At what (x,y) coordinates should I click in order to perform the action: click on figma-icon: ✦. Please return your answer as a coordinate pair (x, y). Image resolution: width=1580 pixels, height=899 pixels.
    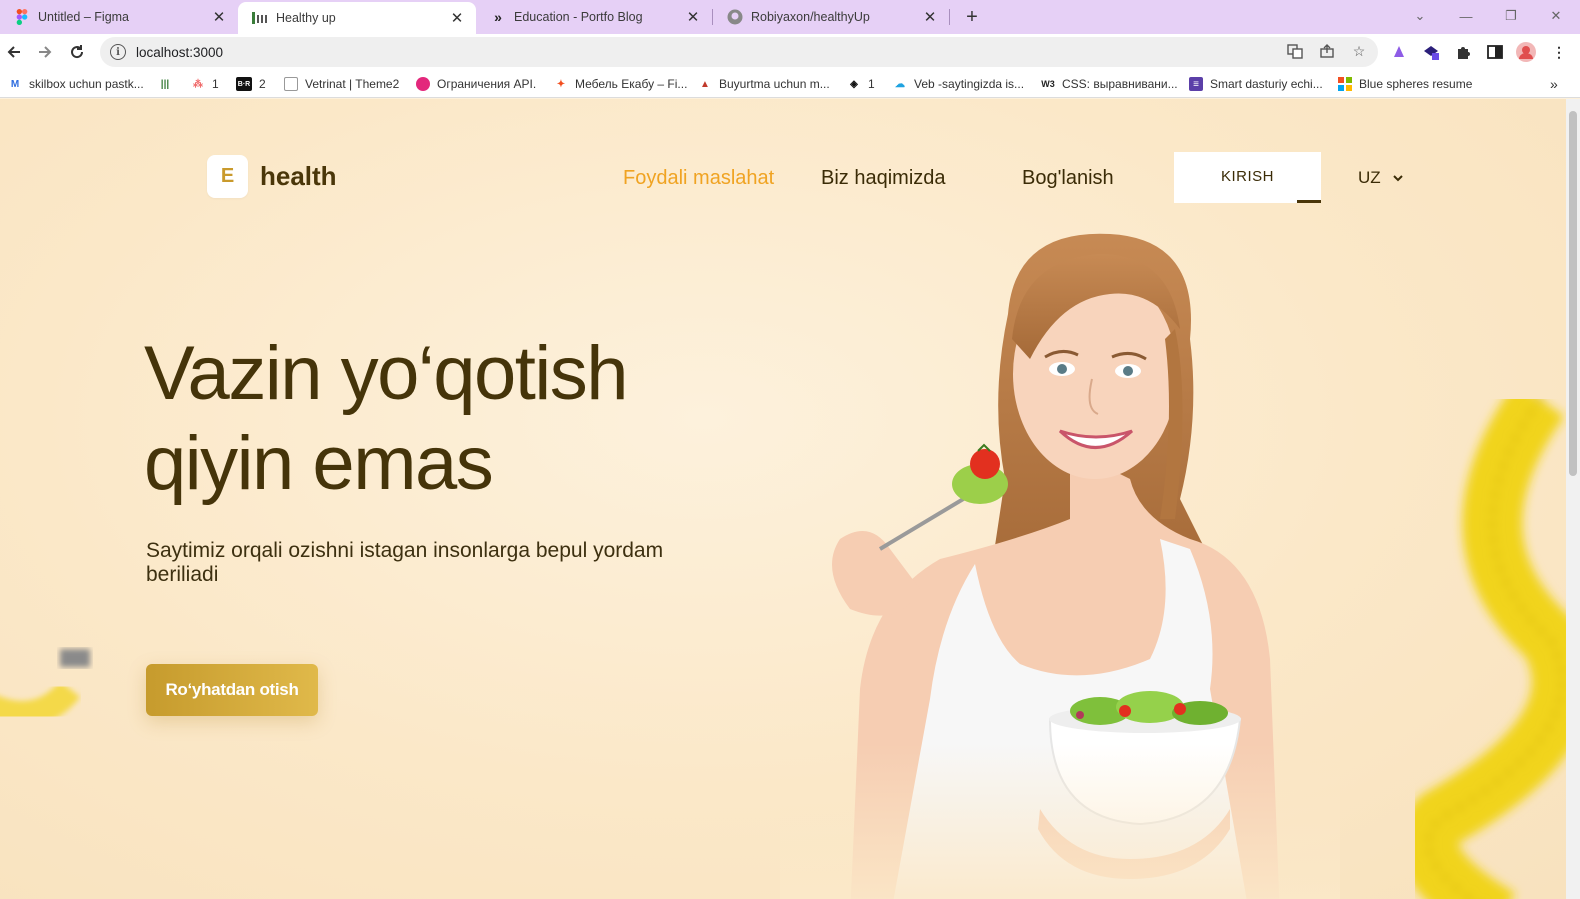
    Looking at the image, I should click on (561, 84).